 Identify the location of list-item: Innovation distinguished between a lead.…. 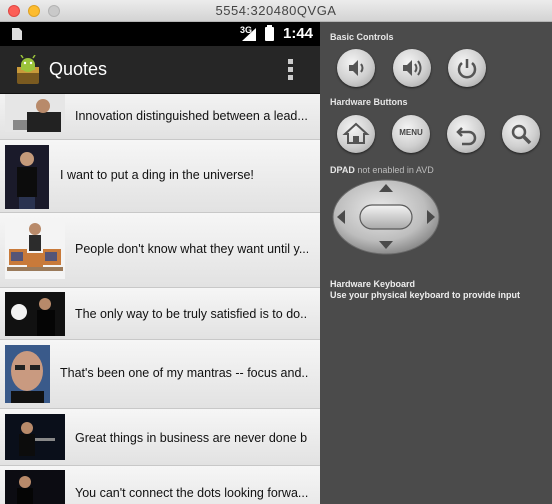
(160, 117).